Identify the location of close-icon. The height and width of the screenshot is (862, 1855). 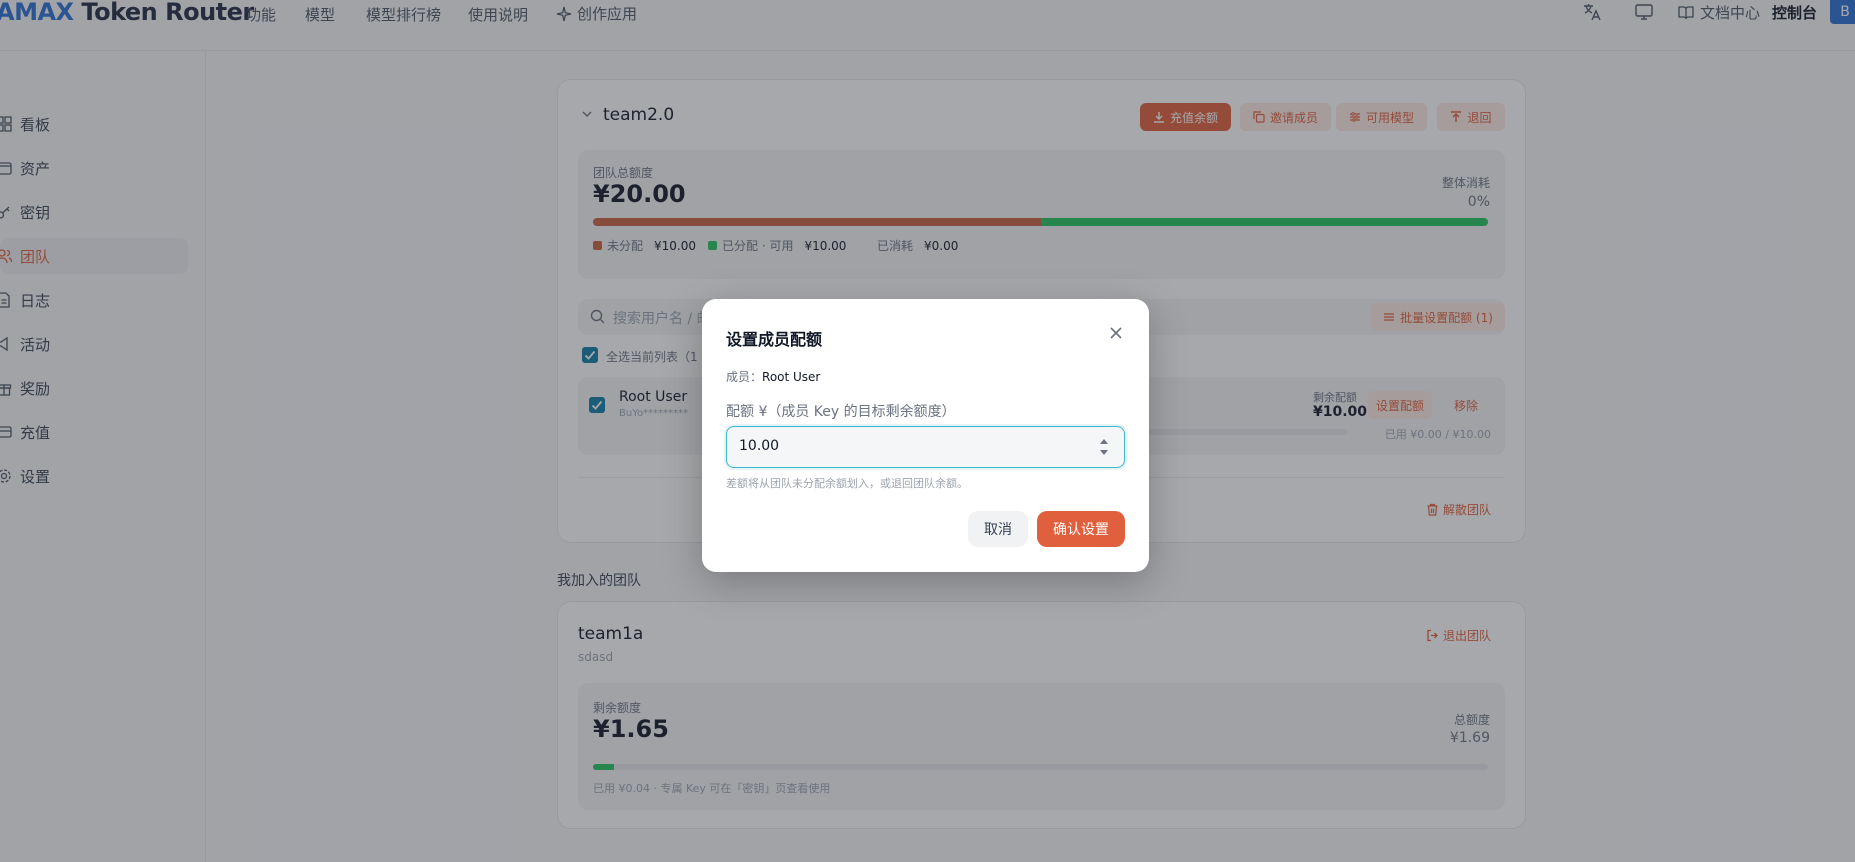
(1116, 333).